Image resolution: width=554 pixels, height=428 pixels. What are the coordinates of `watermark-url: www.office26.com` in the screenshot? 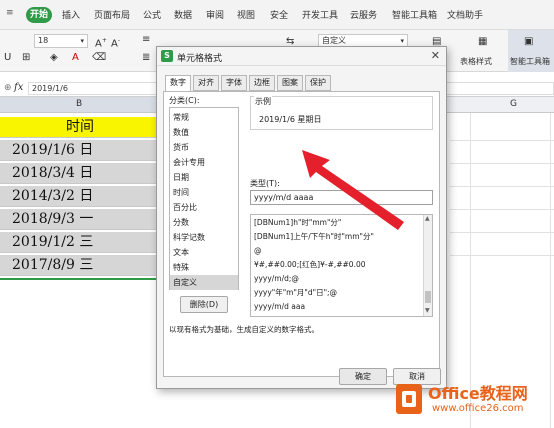 It's located at (478, 408).